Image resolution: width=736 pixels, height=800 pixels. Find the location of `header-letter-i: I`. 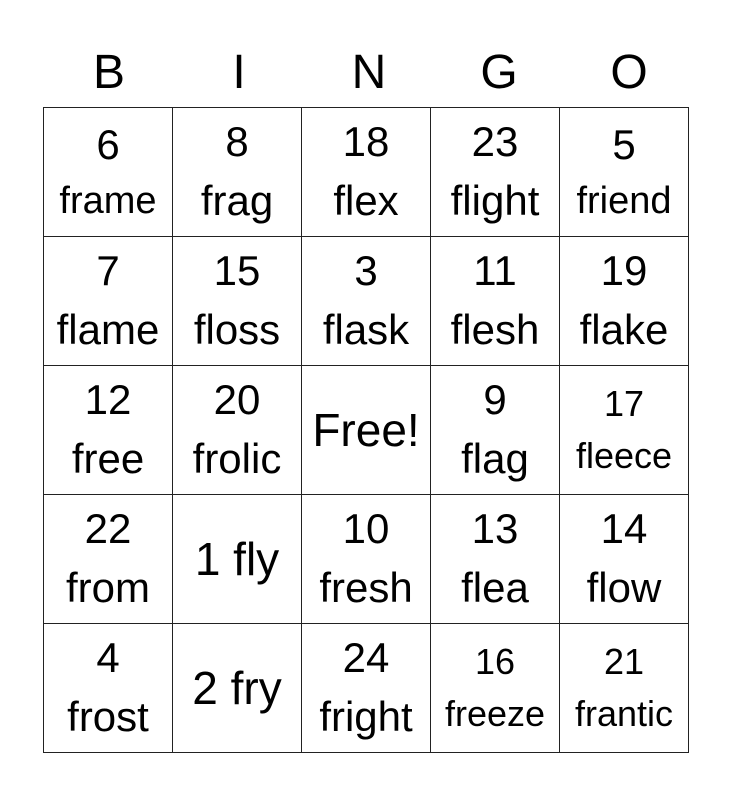

header-letter-i: I is located at coordinates (239, 72).